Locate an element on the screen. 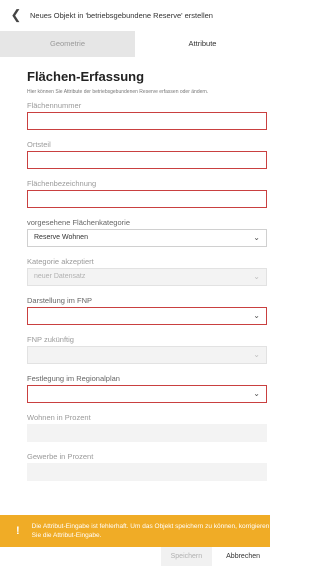  flaechenbezeichnung-input is located at coordinates (147, 199).